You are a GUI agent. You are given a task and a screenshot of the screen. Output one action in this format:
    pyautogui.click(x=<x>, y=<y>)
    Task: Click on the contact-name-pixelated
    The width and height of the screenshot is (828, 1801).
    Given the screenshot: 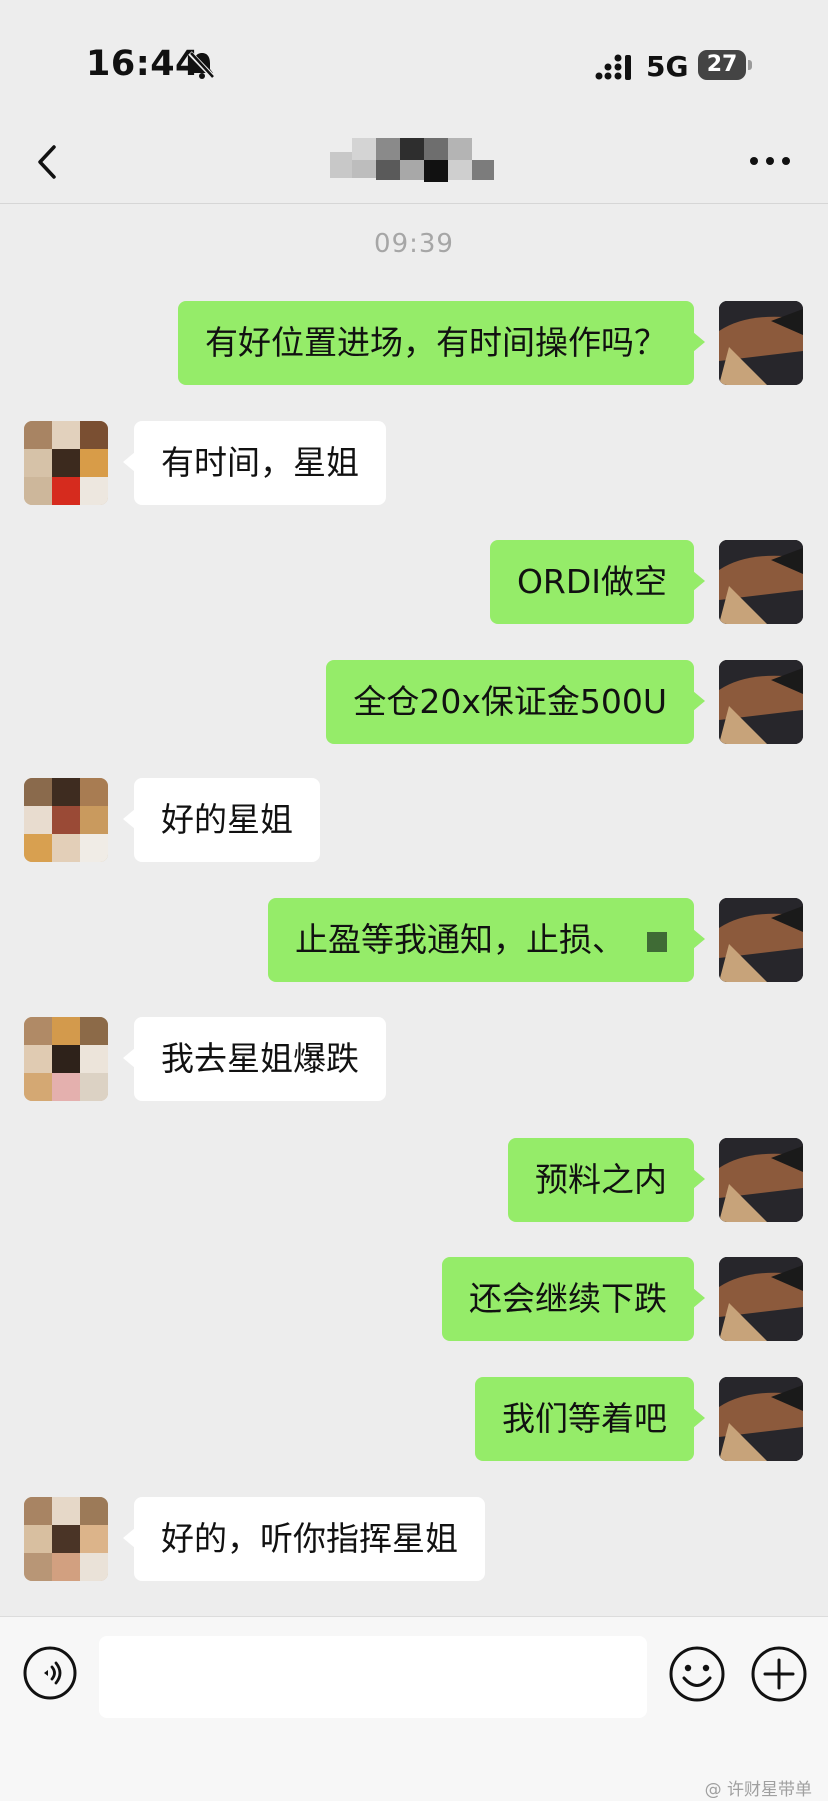 What is the action you would take?
    pyautogui.click(x=415, y=163)
    